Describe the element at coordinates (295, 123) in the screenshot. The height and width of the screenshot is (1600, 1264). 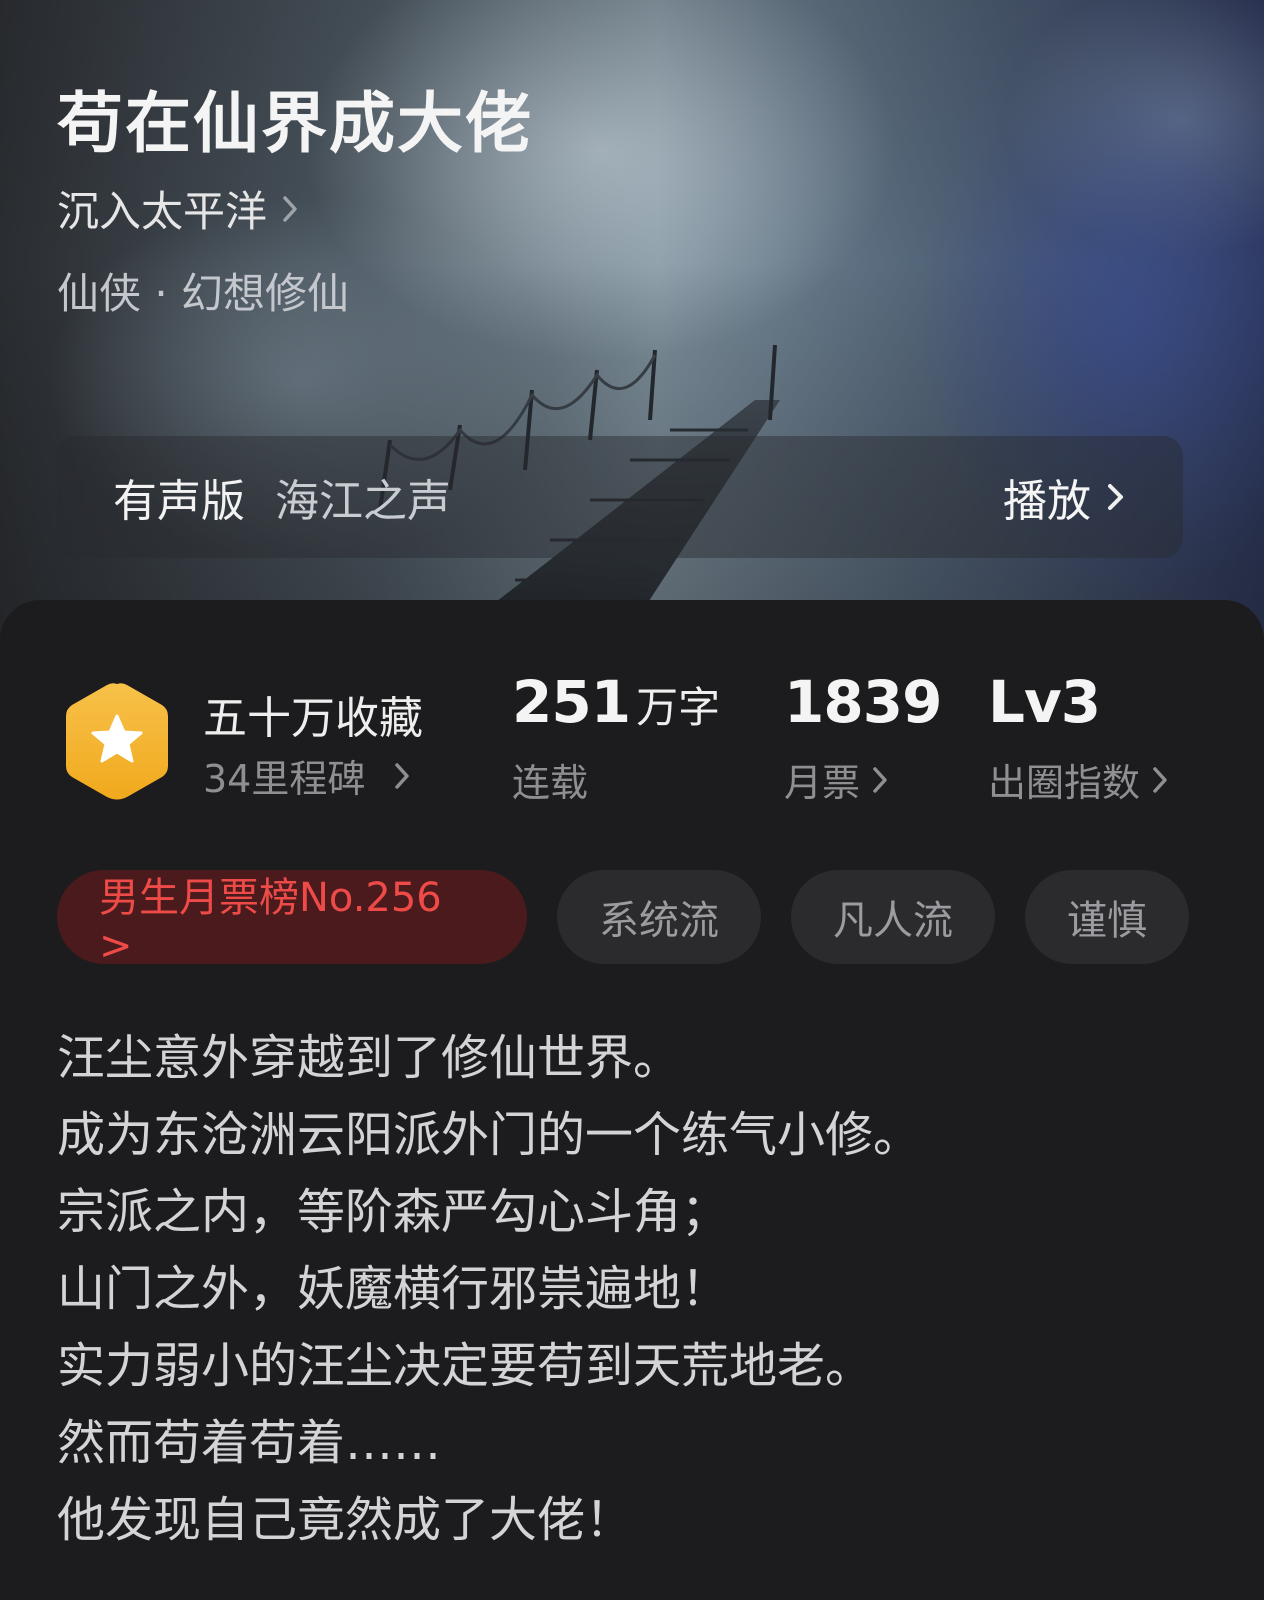
I see `book-title: 苟在仙界成大佬` at that location.